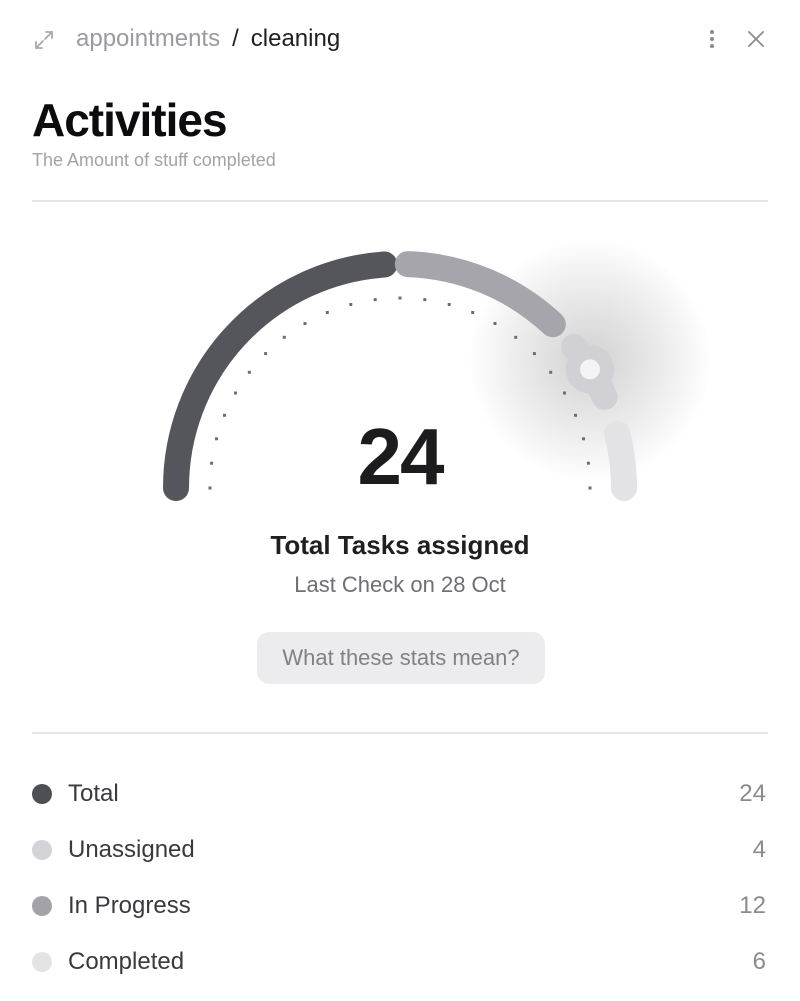 Image resolution: width=800 pixels, height=1001 pixels. I want to click on gauge-drag-handle, so click(590, 369).